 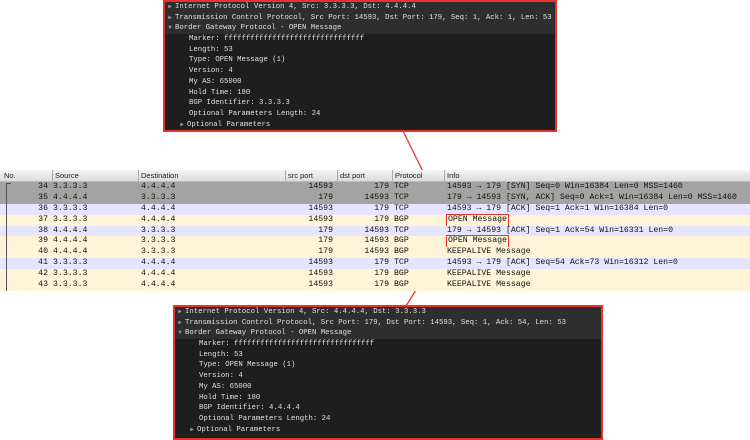 I want to click on col-dst-port: dst port, so click(x=351, y=175).